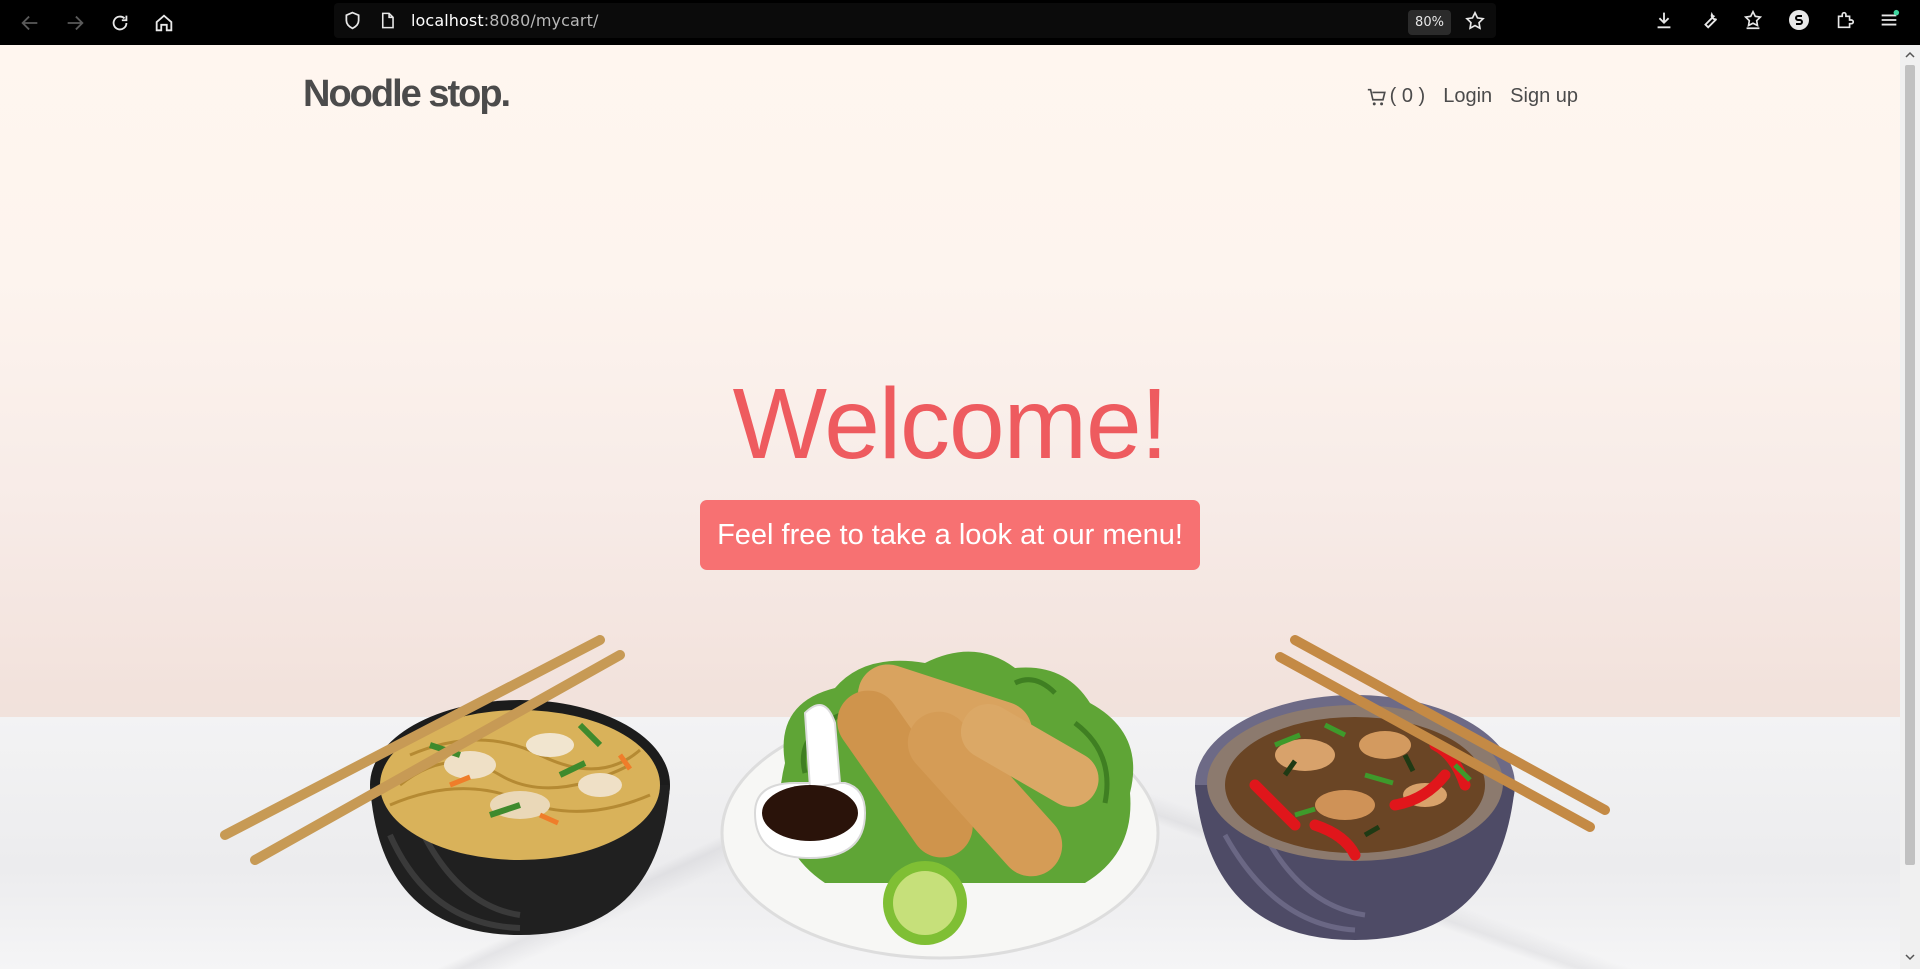  I want to click on scroll-down-icon, so click(1910, 957).